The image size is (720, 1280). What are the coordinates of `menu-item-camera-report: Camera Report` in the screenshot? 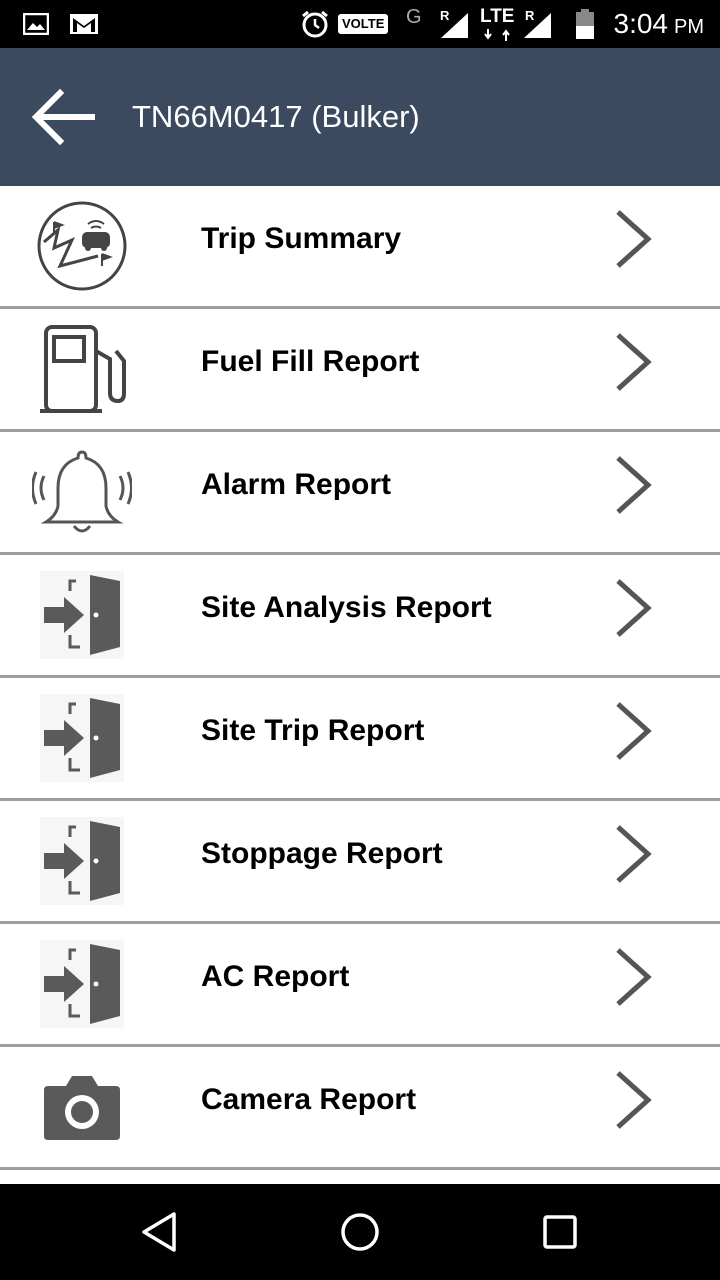 It's located at (360, 1108).